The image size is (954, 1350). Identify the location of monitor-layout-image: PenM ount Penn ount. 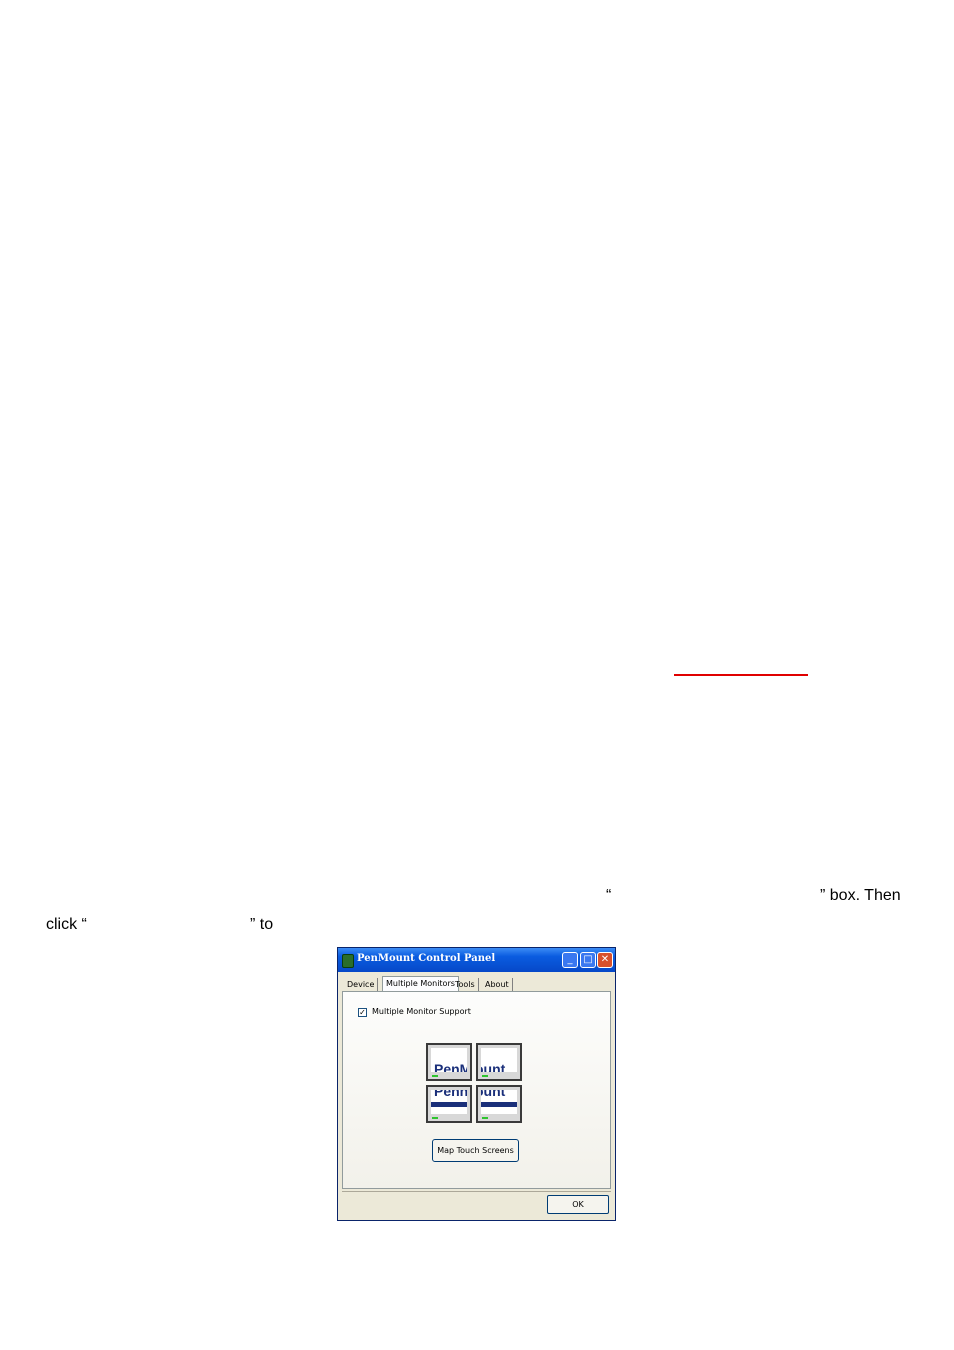
(475, 1084).